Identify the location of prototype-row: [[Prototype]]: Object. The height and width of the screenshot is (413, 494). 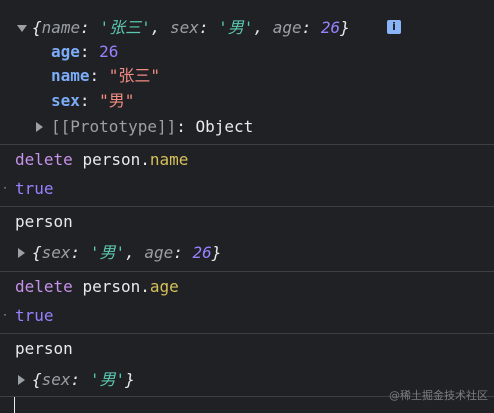
(272, 127).